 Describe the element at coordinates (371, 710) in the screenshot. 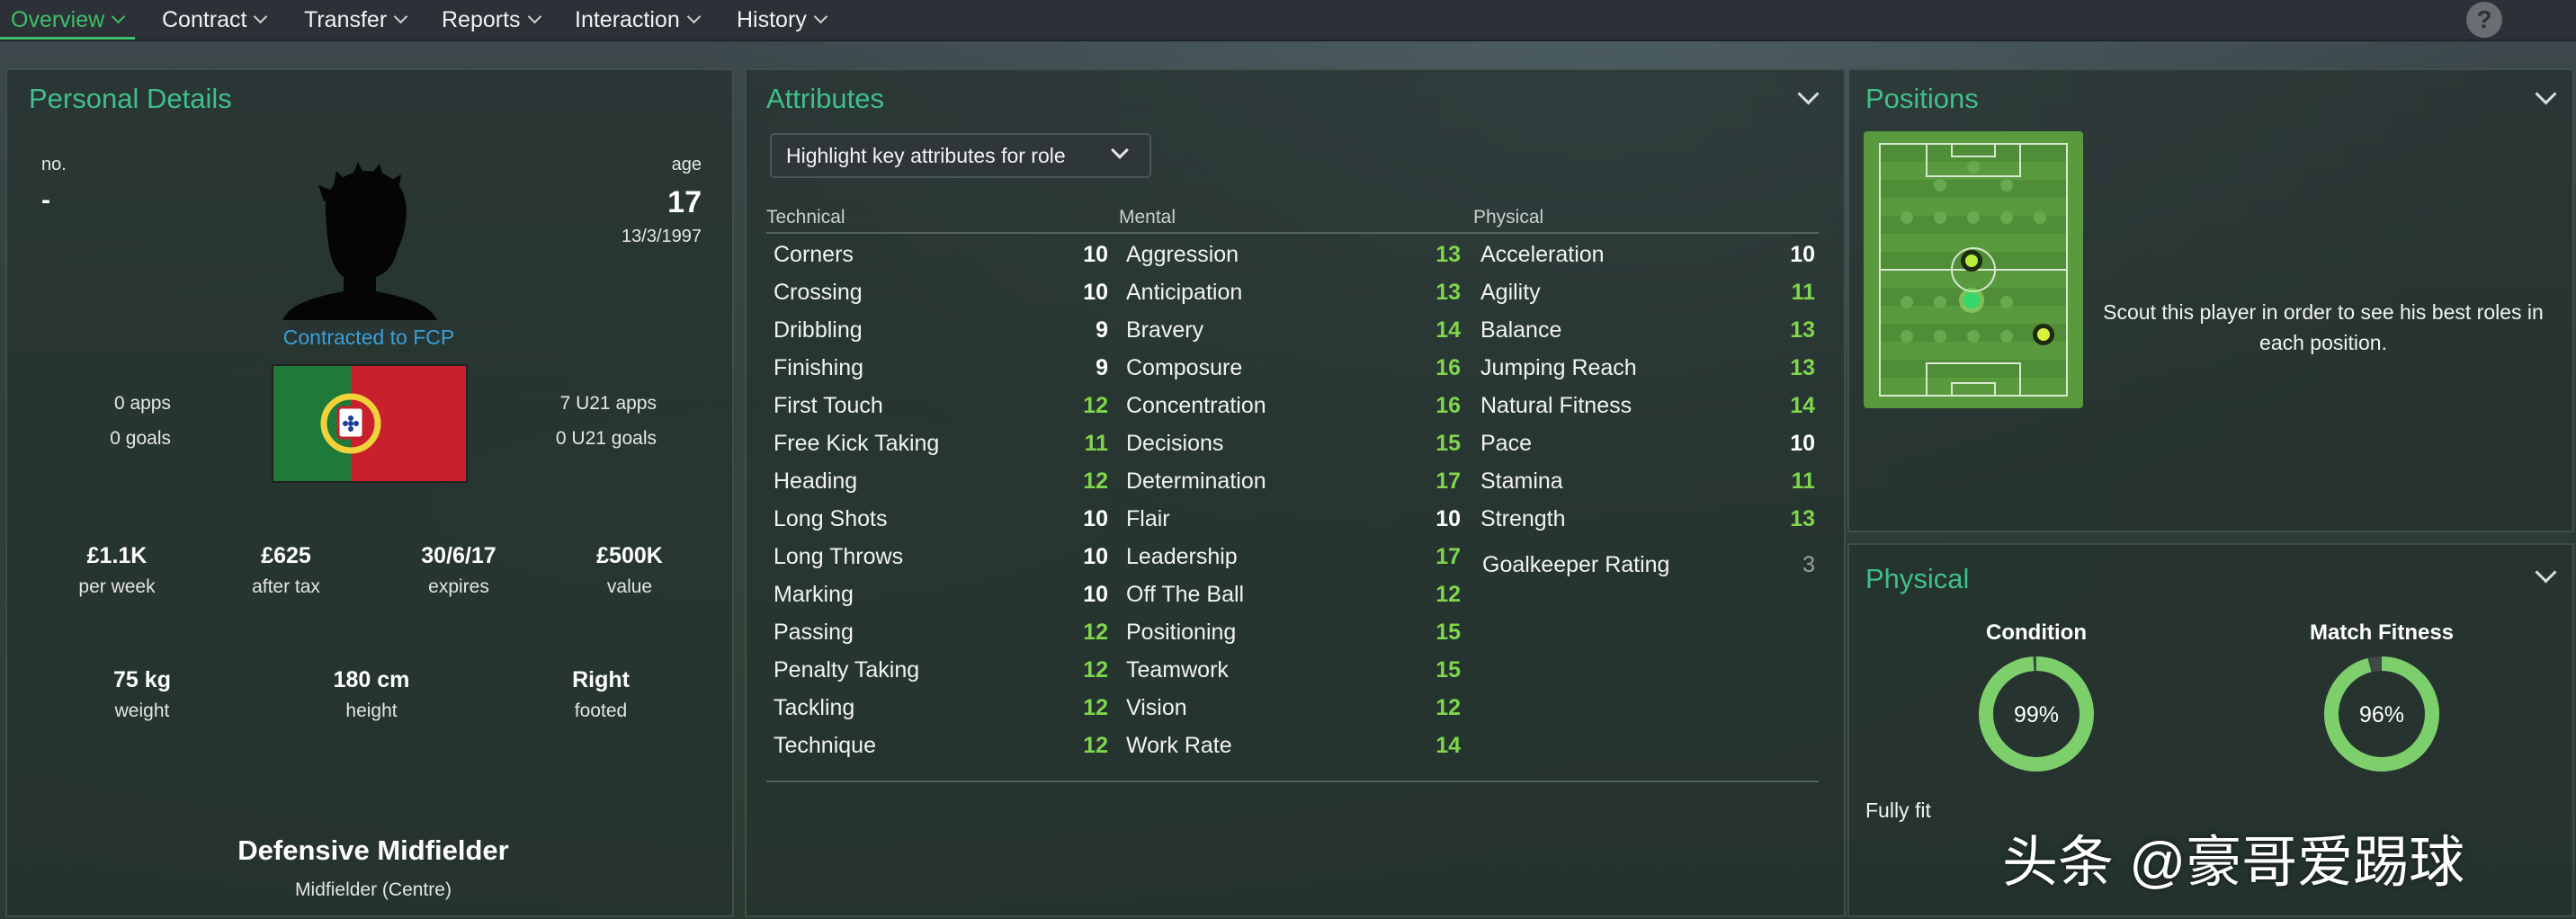

I see `stat-label: height` at that location.